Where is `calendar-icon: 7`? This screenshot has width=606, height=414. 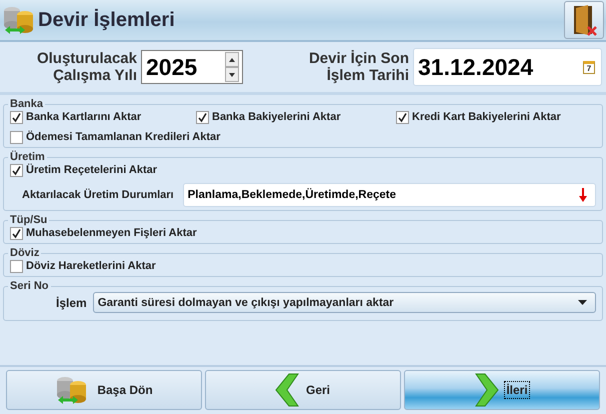
calendar-icon: 7 is located at coordinates (589, 67).